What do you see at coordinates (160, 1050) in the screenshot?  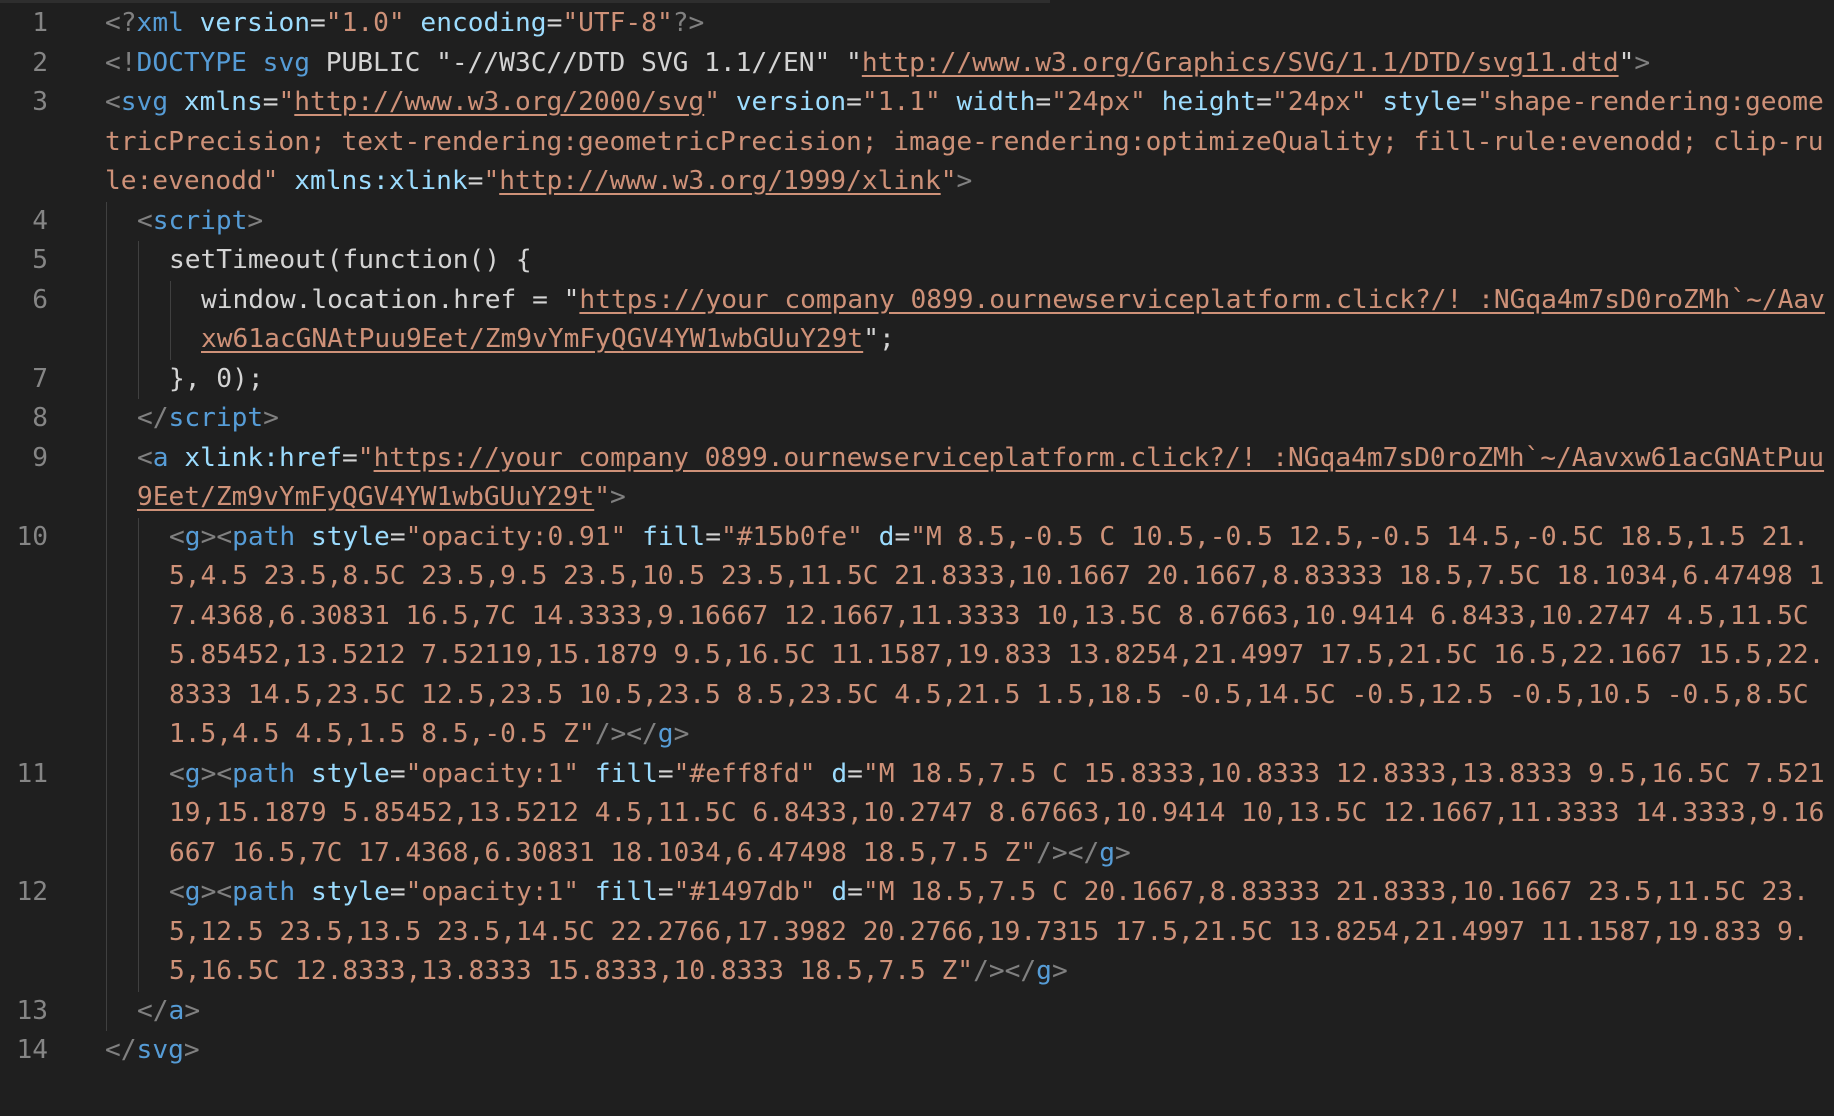 I see `code-token: svg` at bounding box center [160, 1050].